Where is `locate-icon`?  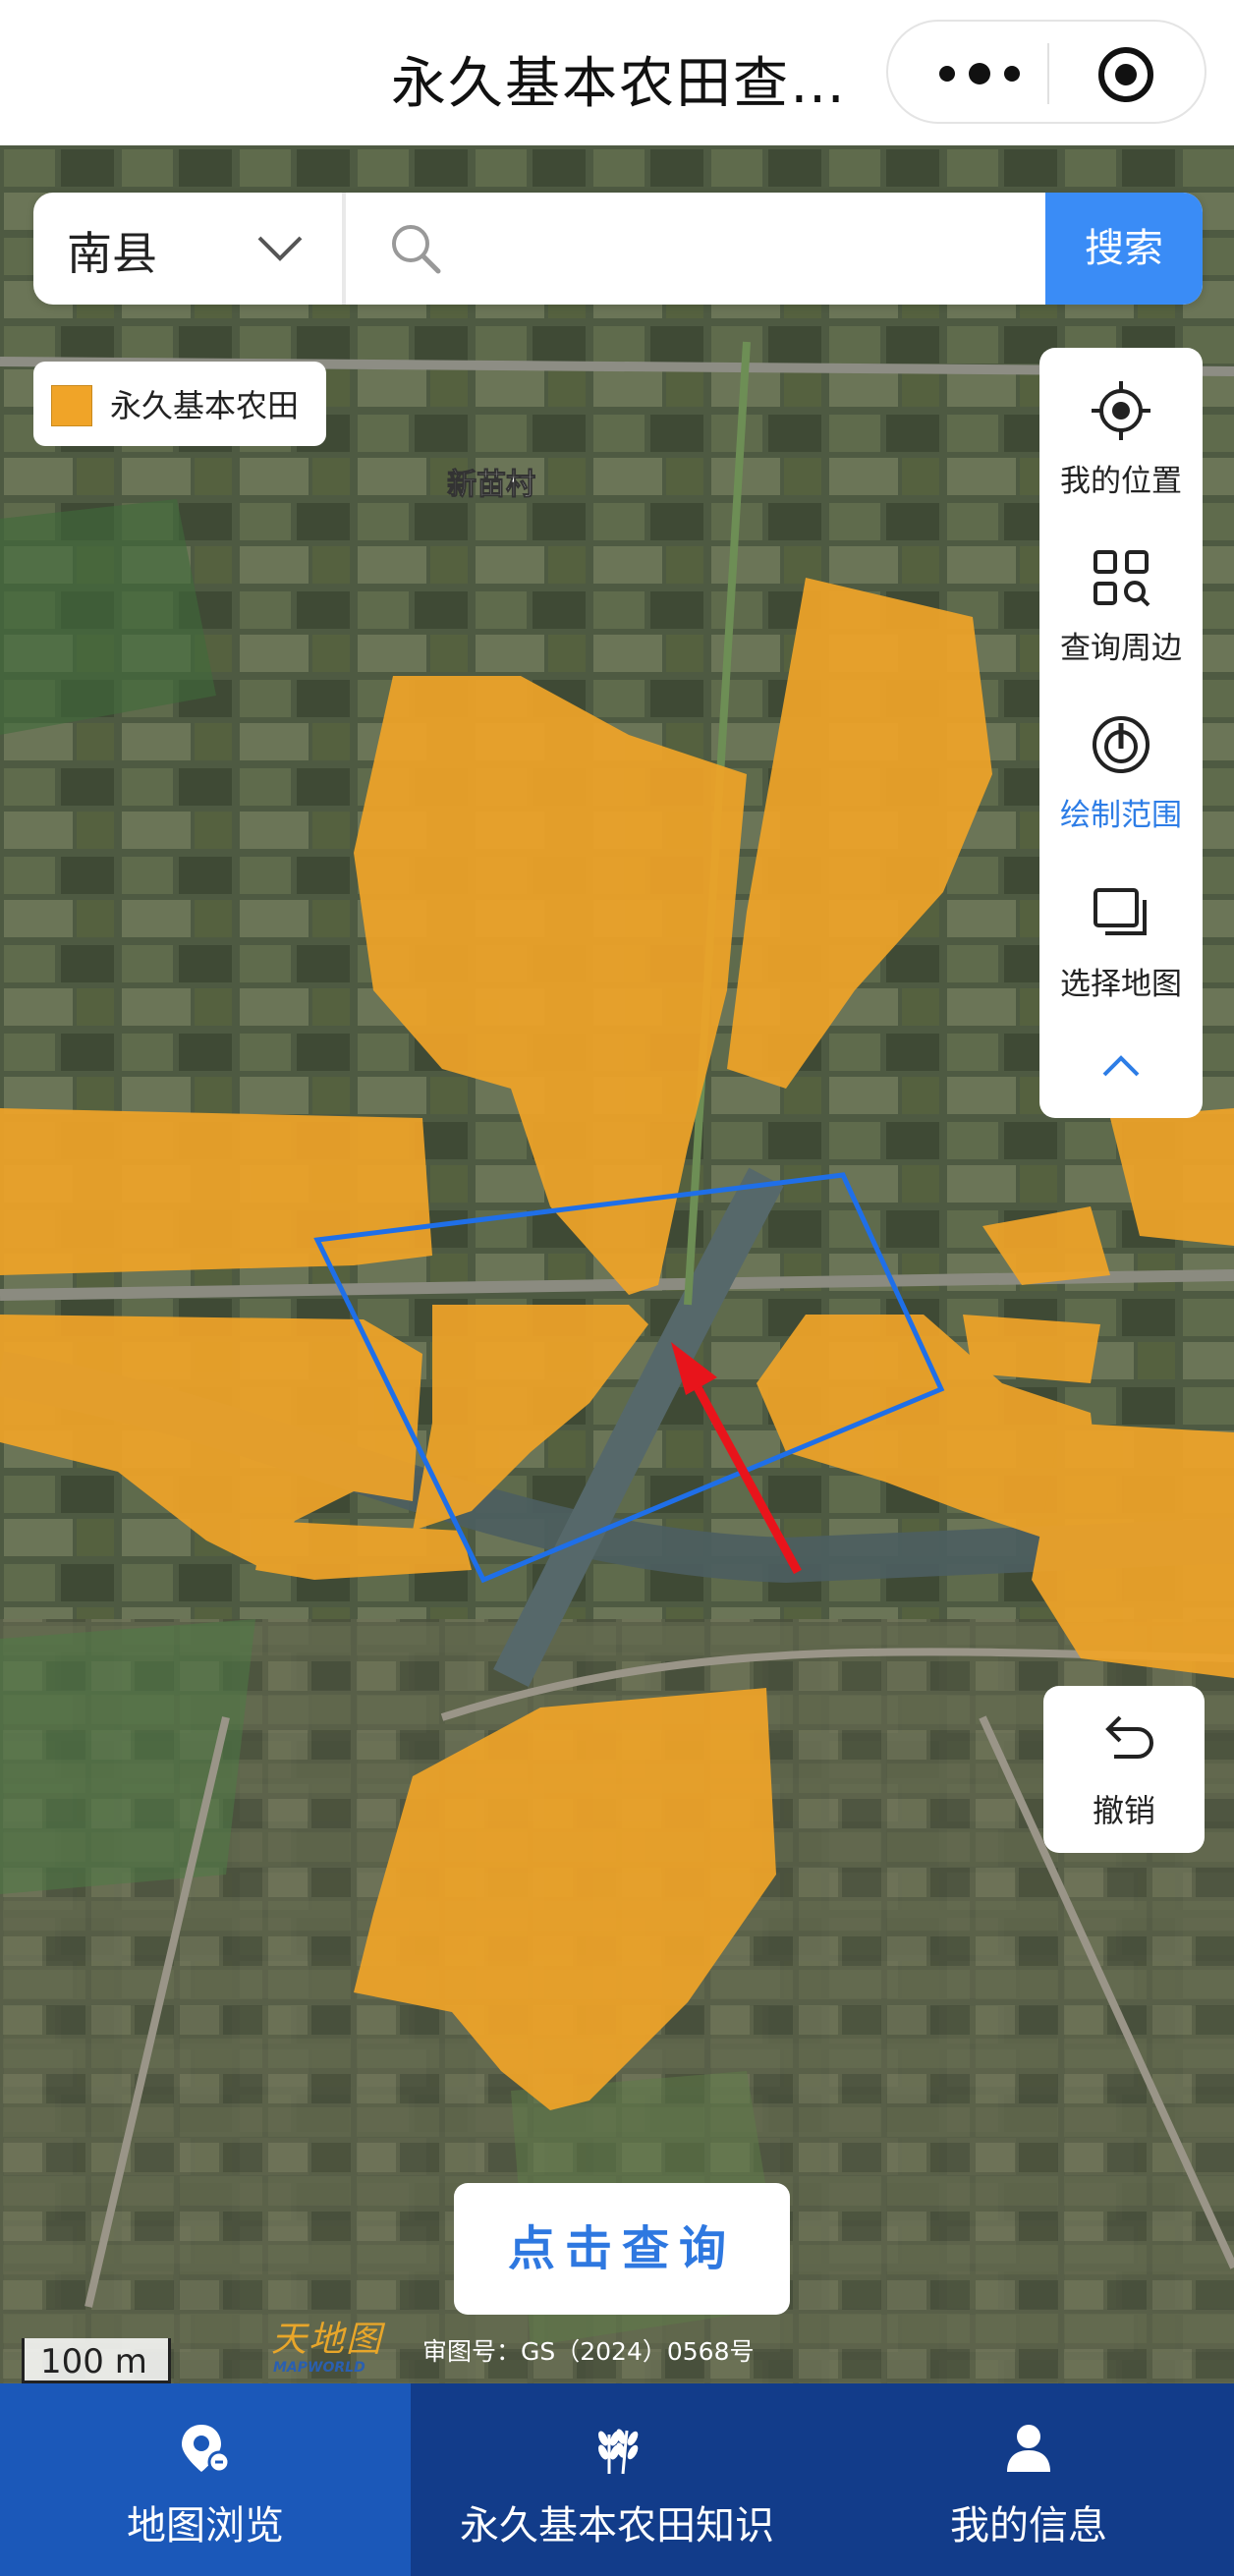 locate-icon is located at coordinates (1121, 410).